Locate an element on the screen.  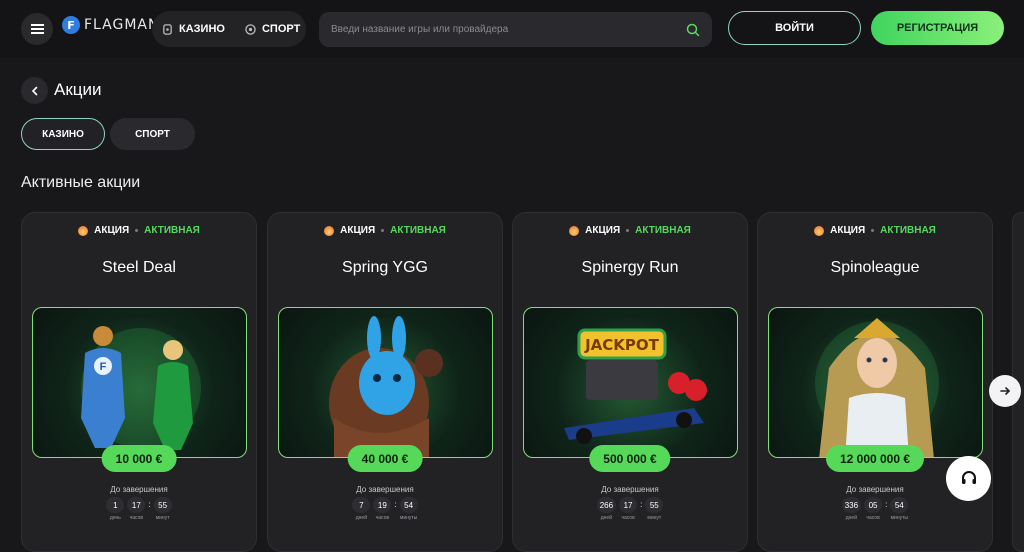
hero-emblem: F is located at coordinates (103, 367).